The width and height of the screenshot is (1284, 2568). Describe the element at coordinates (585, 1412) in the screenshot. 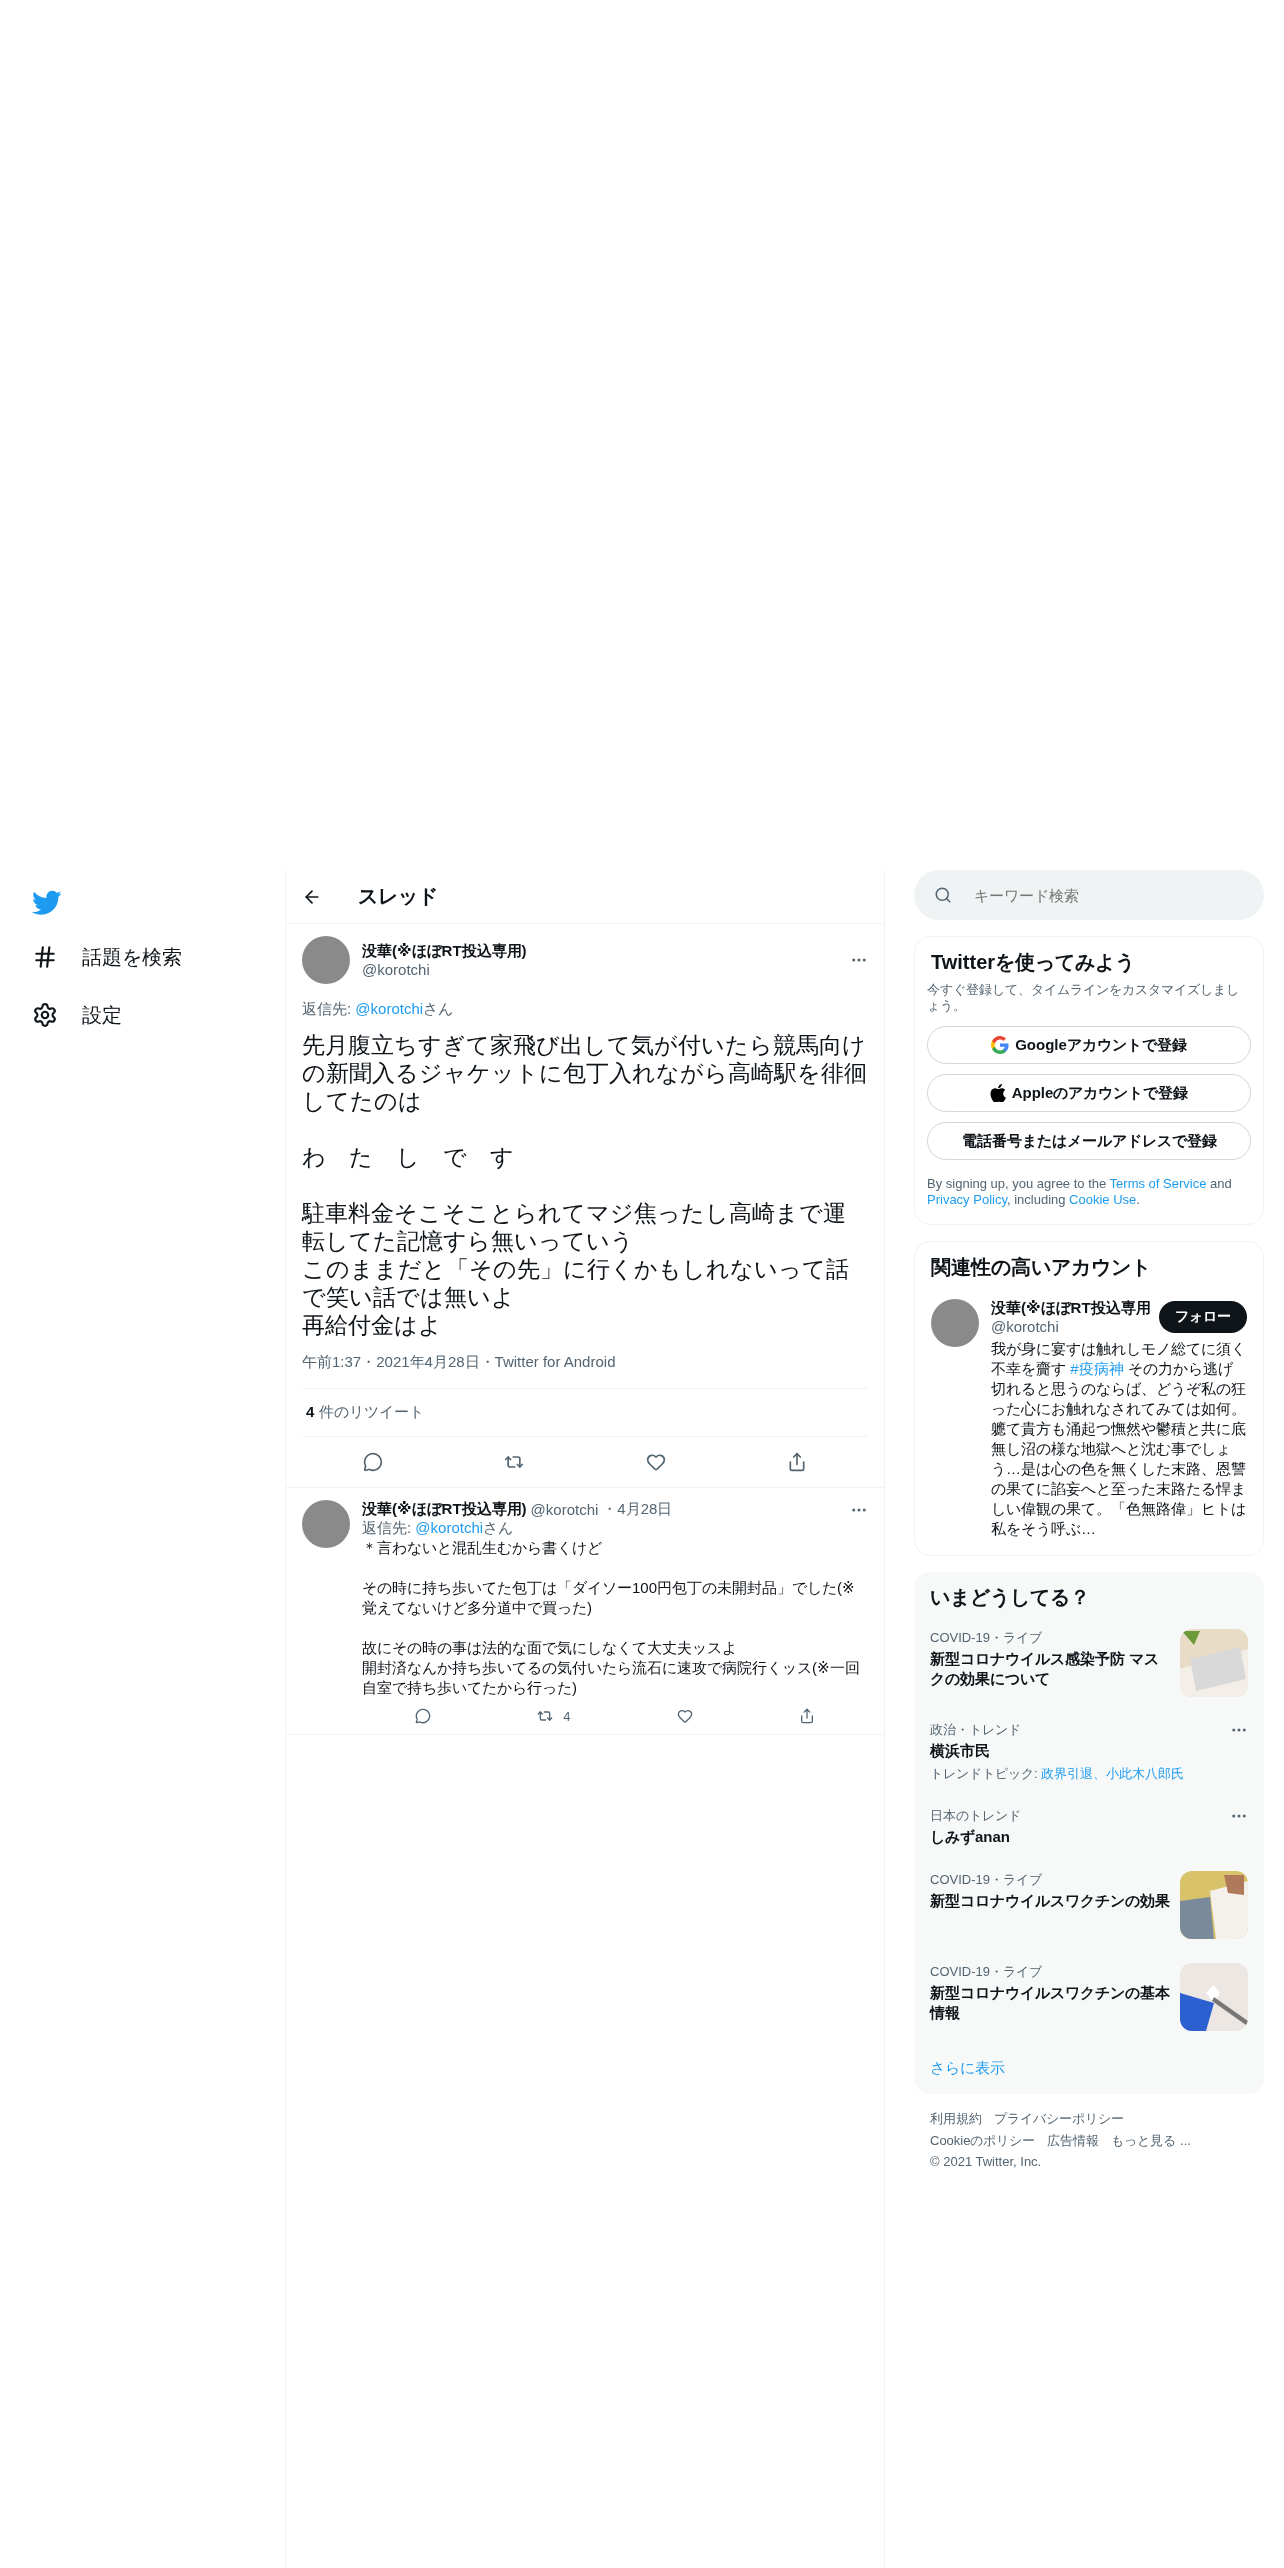

I see `retweet-count: 4 件のリツイート` at that location.